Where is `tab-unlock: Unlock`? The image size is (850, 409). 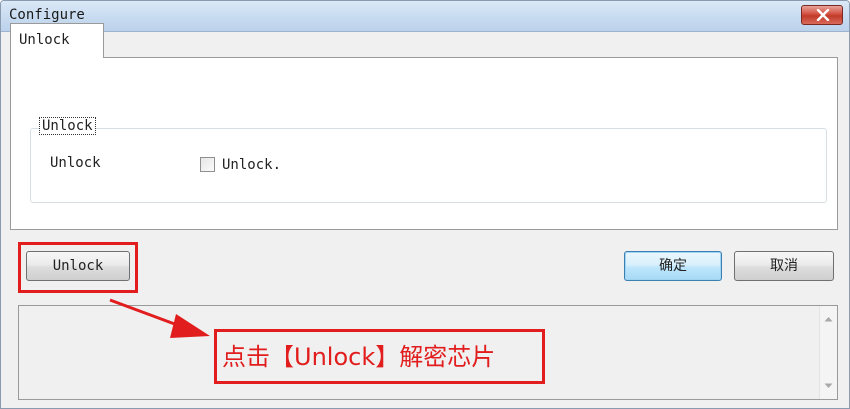 tab-unlock: Unlock is located at coordinates (57, 40).